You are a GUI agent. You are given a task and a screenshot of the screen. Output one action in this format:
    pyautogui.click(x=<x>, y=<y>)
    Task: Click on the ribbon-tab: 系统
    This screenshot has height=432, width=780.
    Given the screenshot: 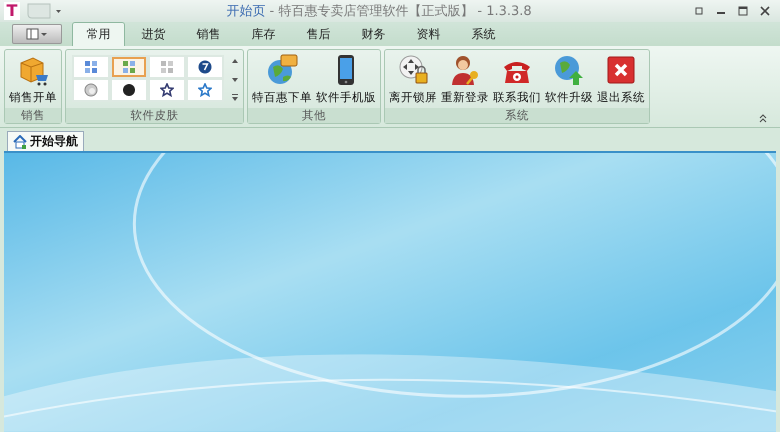 What is the action you would take?
    pyautogui.click(x=483, y=34)
    